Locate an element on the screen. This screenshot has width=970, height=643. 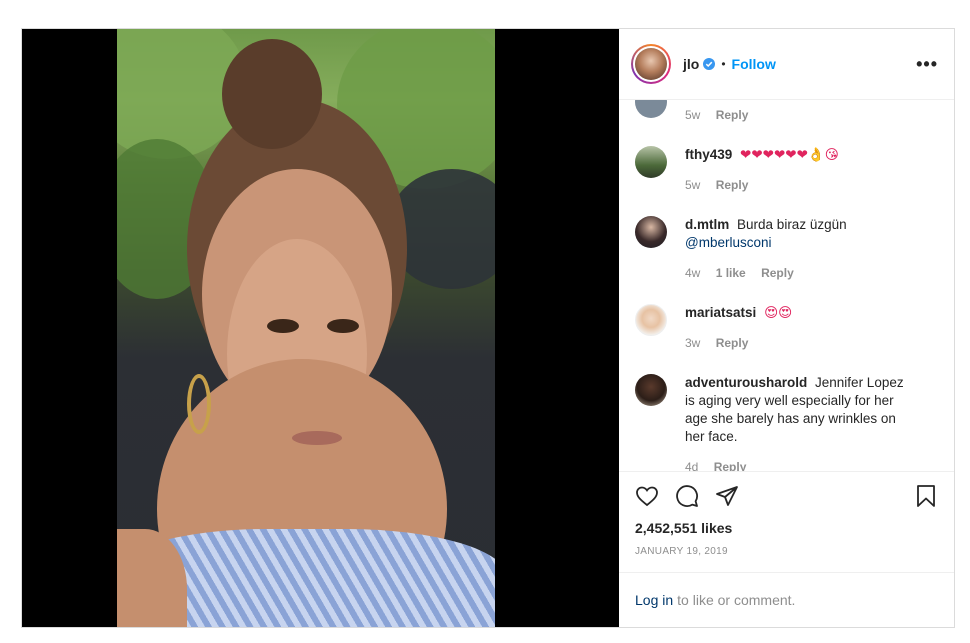
verified-badge-icon is located at coordinates (709, 64).